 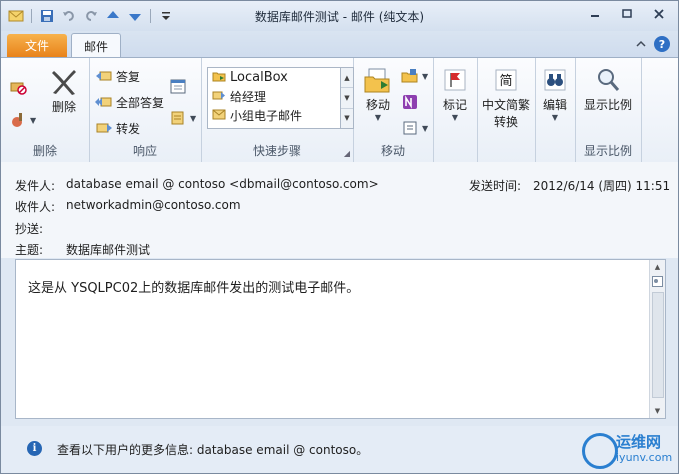 I want to click on body-scrollbar: ▲ ▼, so click(x=657, y=339).